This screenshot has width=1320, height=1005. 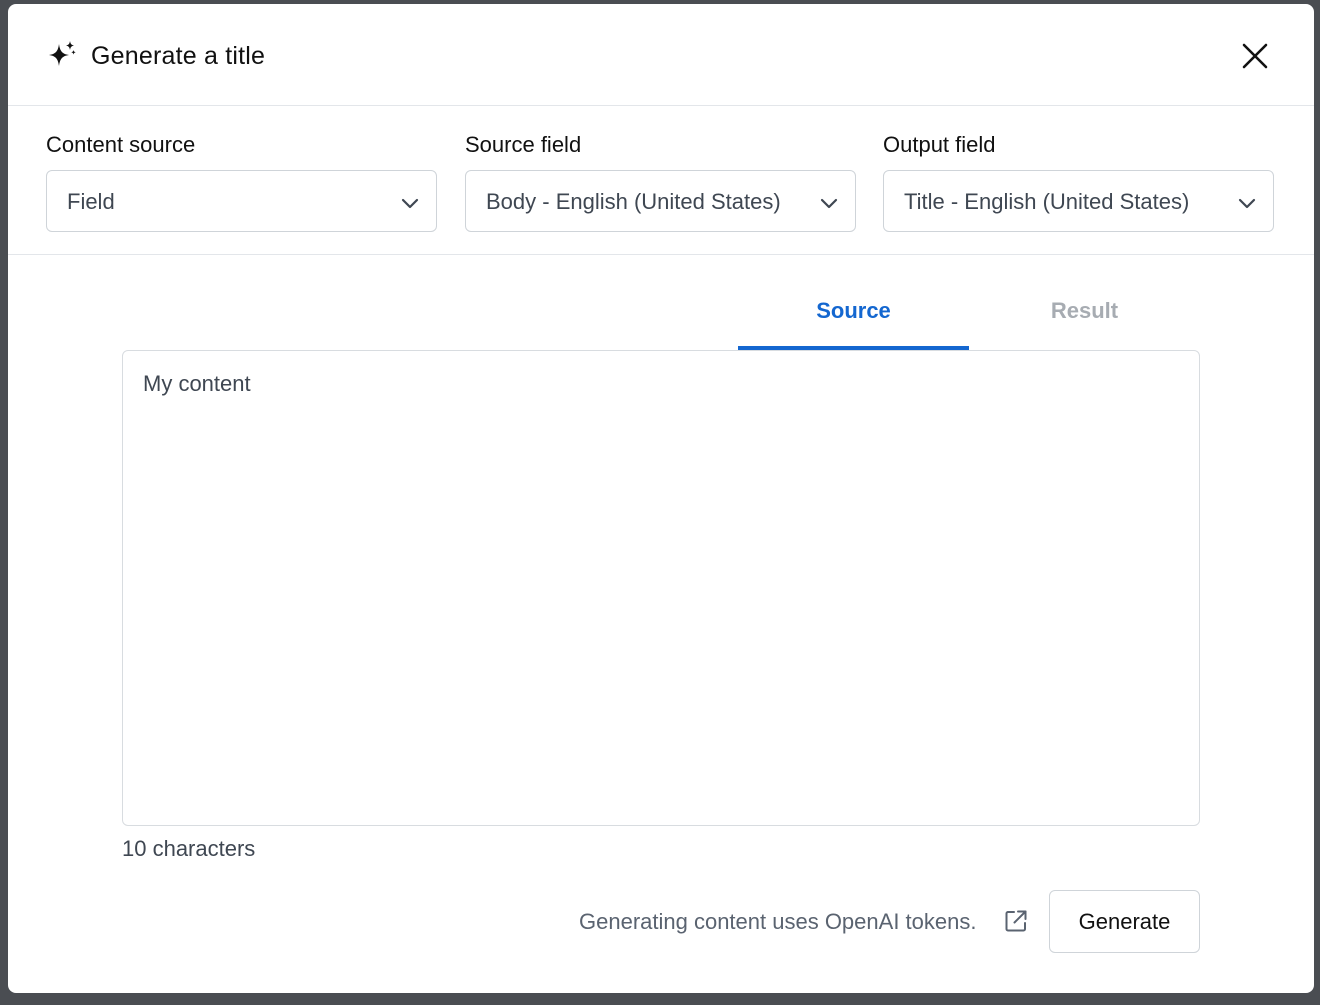 I want to click on tab-result-label: Result, so click(x=1084, y=310).